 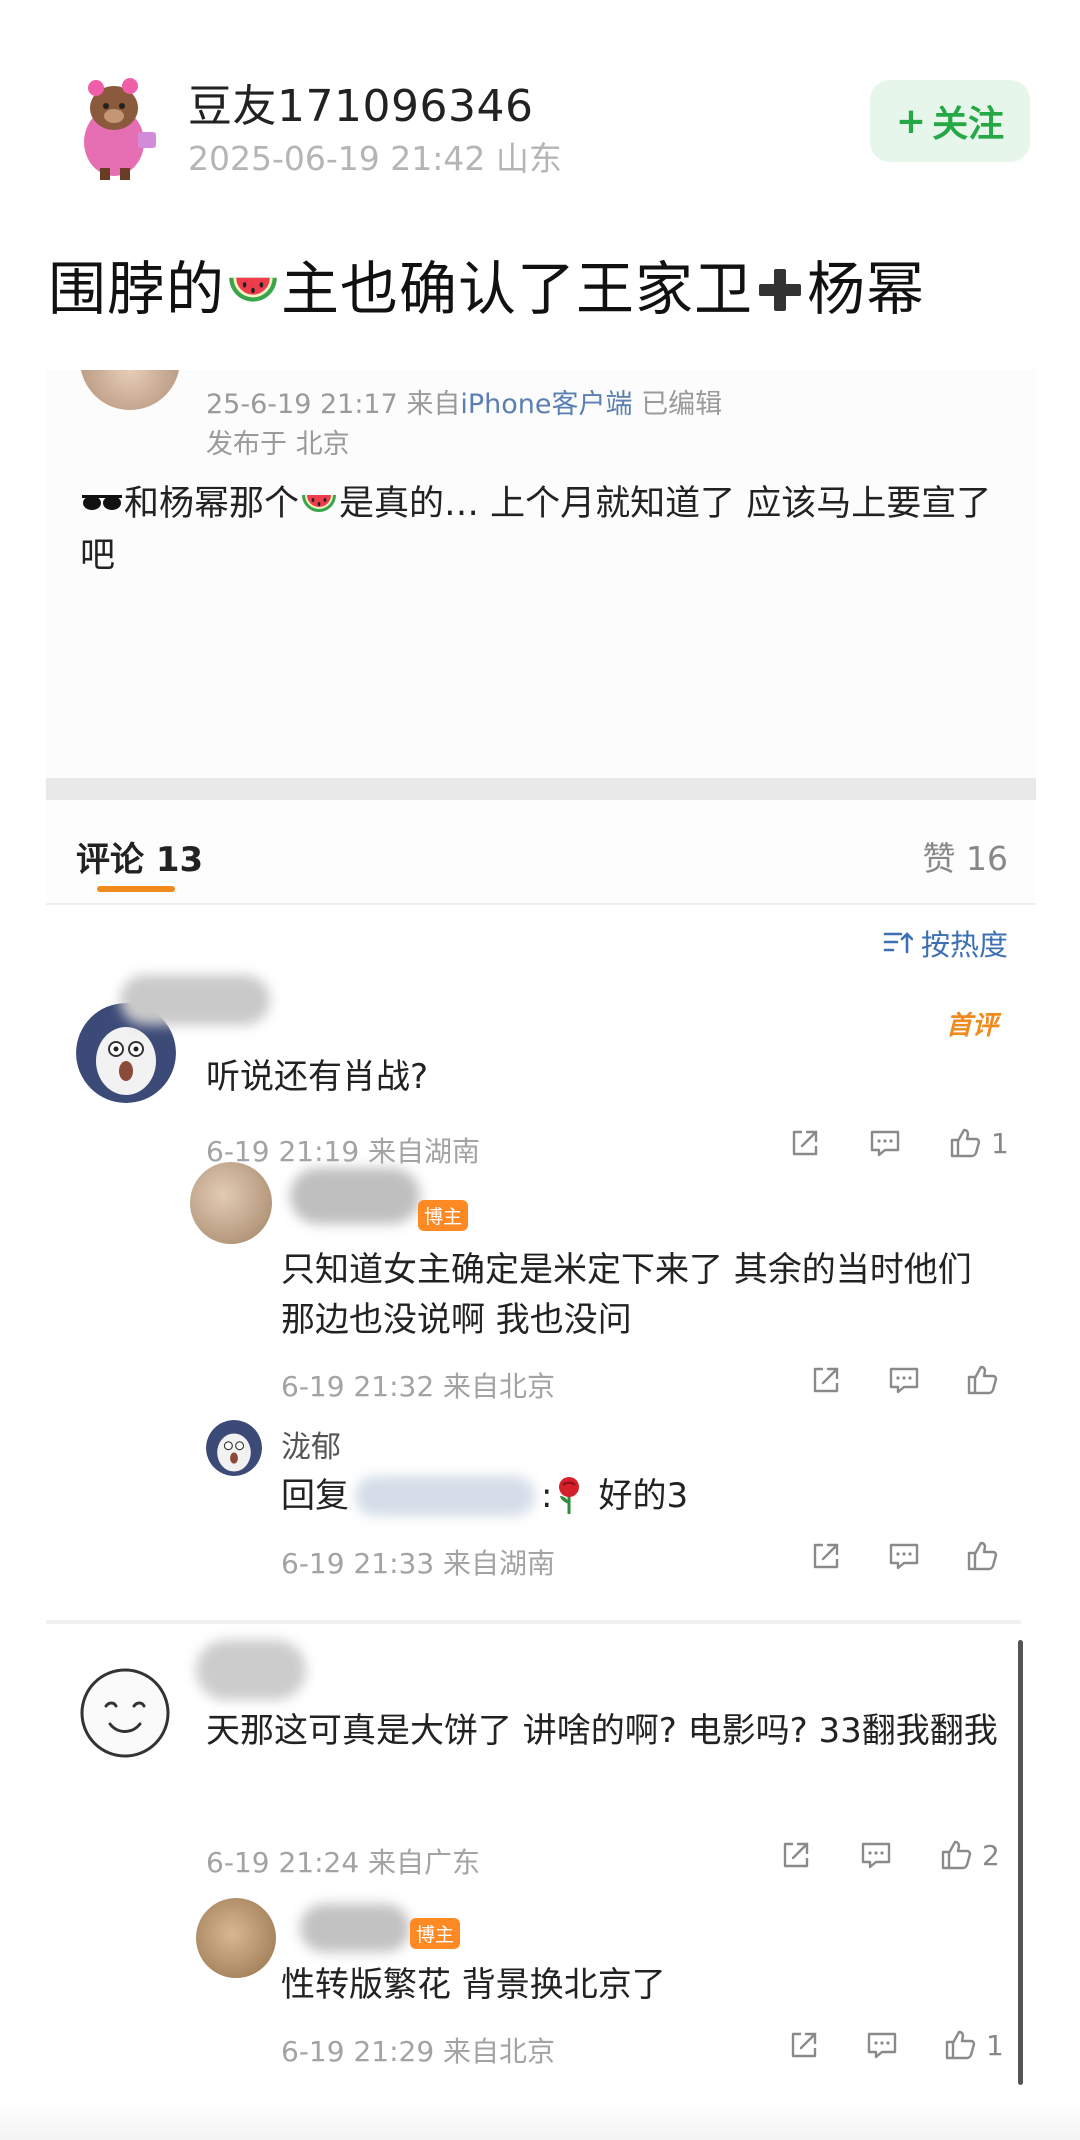 I want to click on reply-username: 泷郁, so click(x=311, y=1444).